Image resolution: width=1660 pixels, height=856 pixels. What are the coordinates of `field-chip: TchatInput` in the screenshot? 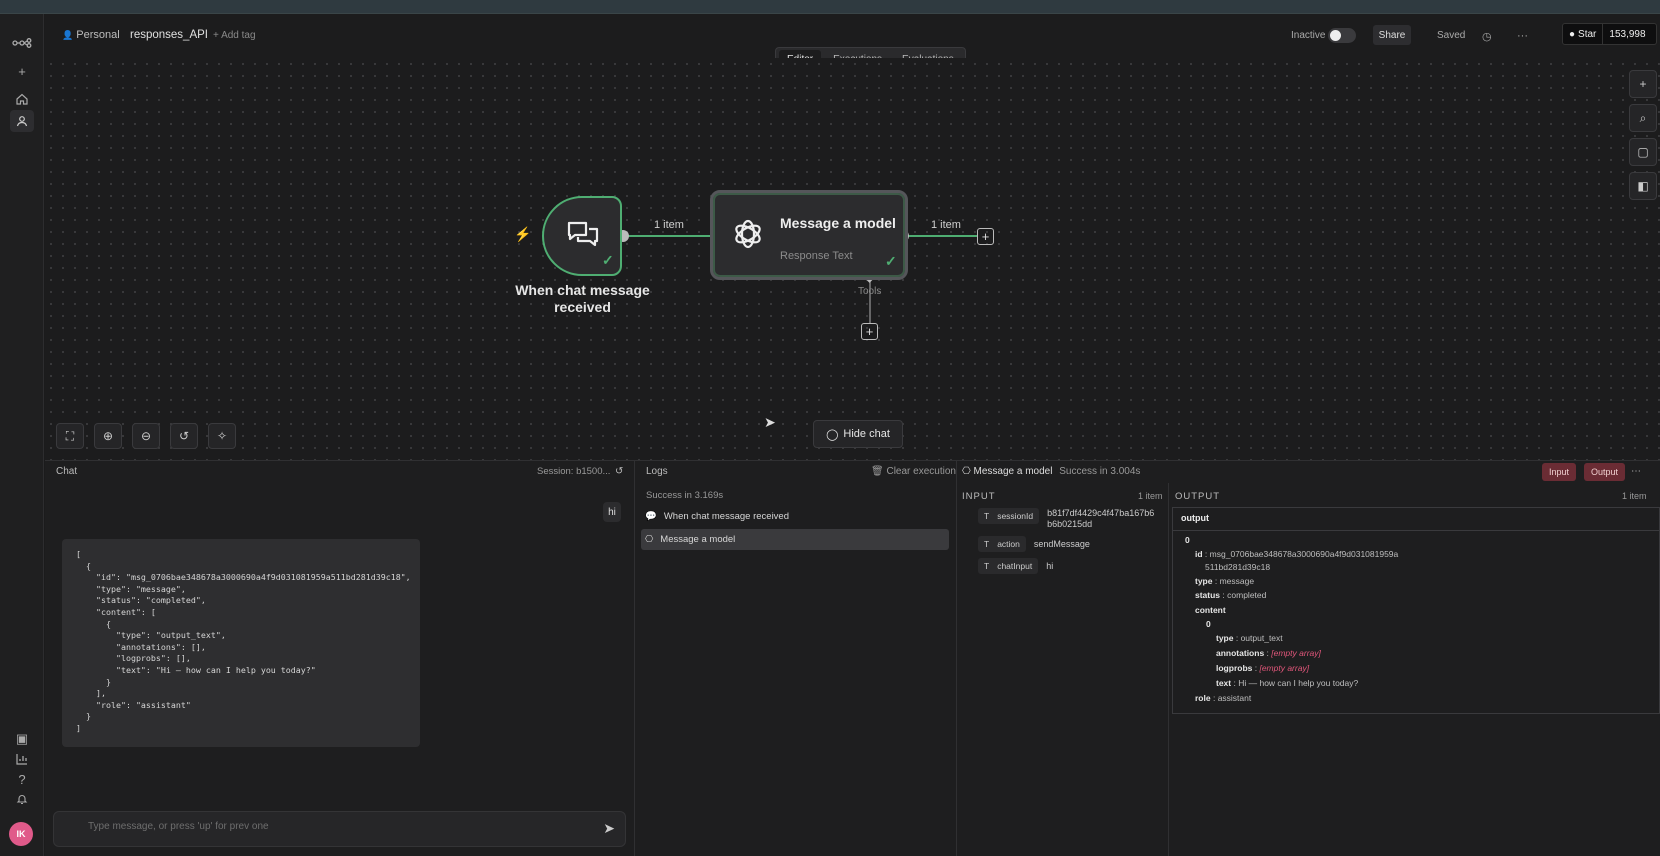 It's located at (1008, 566).